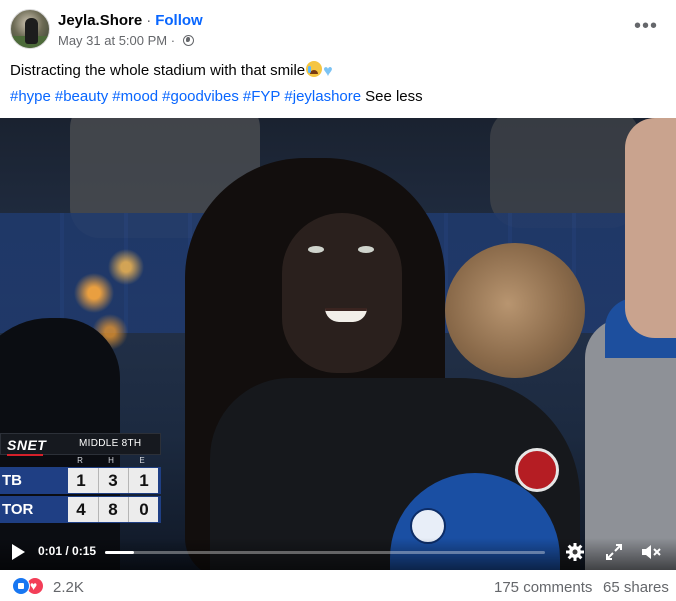 The width and height of the screenshot is (676, 601). What do you see at coordinates (21, 586) in the screenshot?
I see `like-icon` at bounding box center [21, 586].